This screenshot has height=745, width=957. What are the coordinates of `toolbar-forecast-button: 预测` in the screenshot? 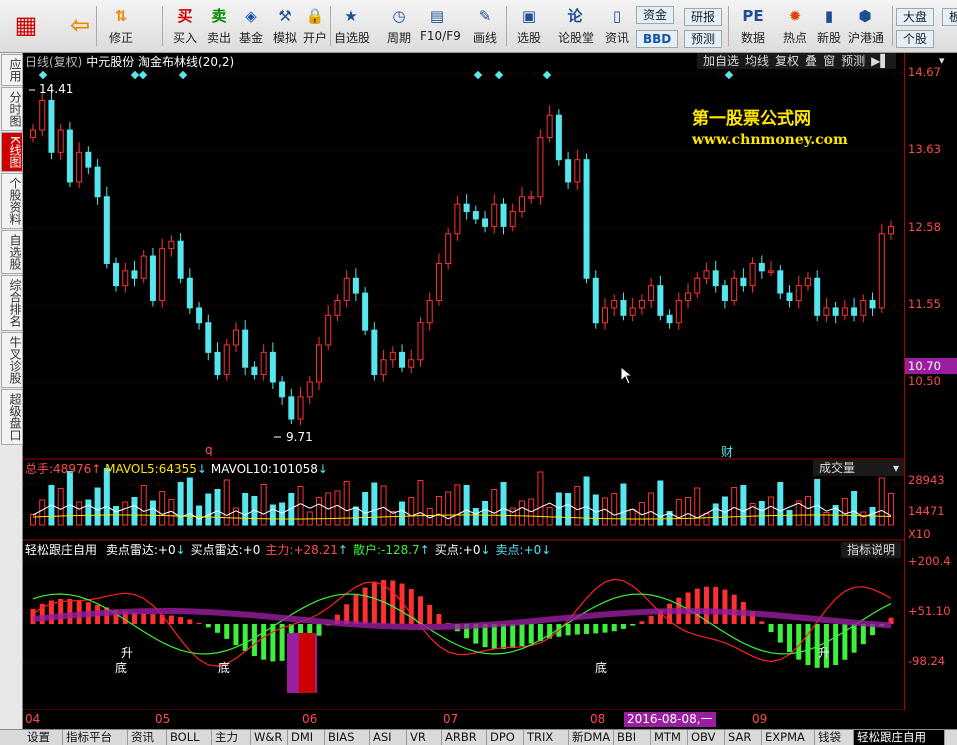 It's located at (703, 39).